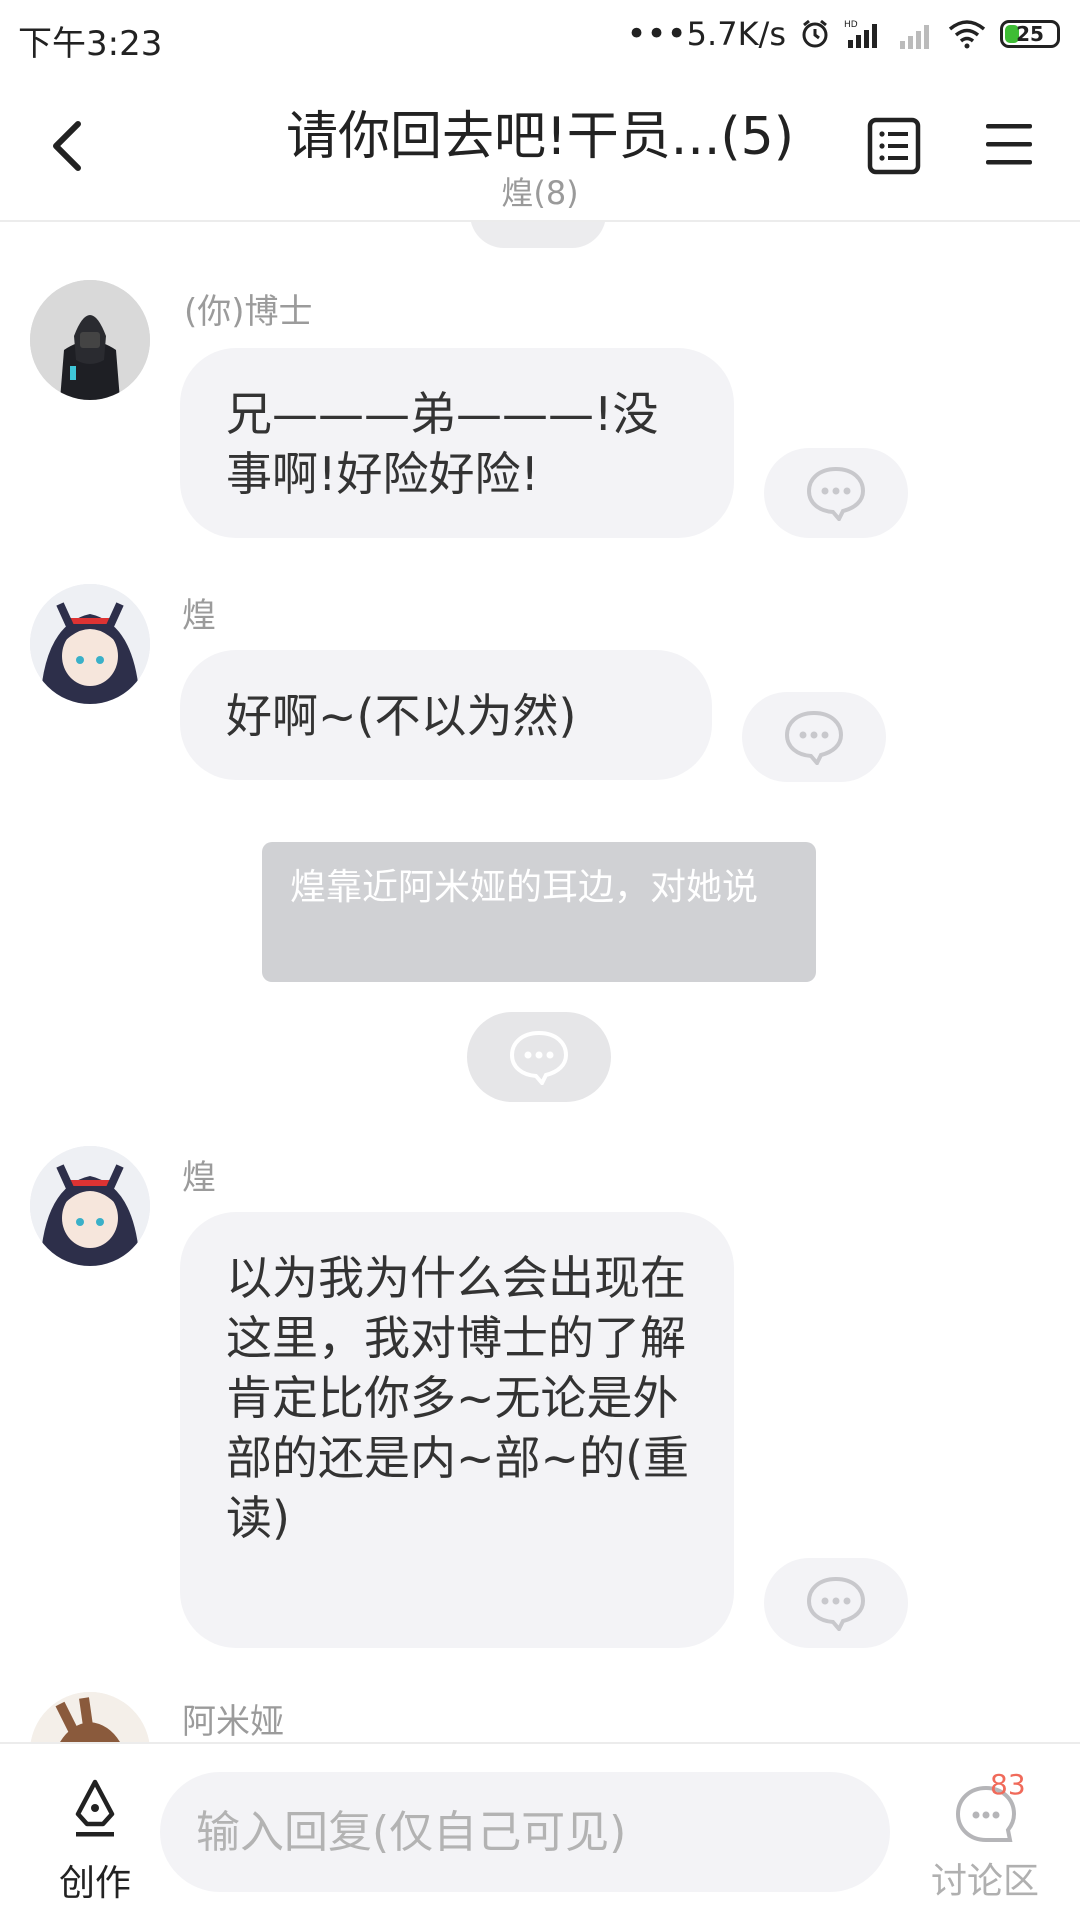 The height and width of the screenshot is (1922, 1080). I want to click on status-bar: 下午3:23 •••5.7K/s HD 25, so click(540, 36).